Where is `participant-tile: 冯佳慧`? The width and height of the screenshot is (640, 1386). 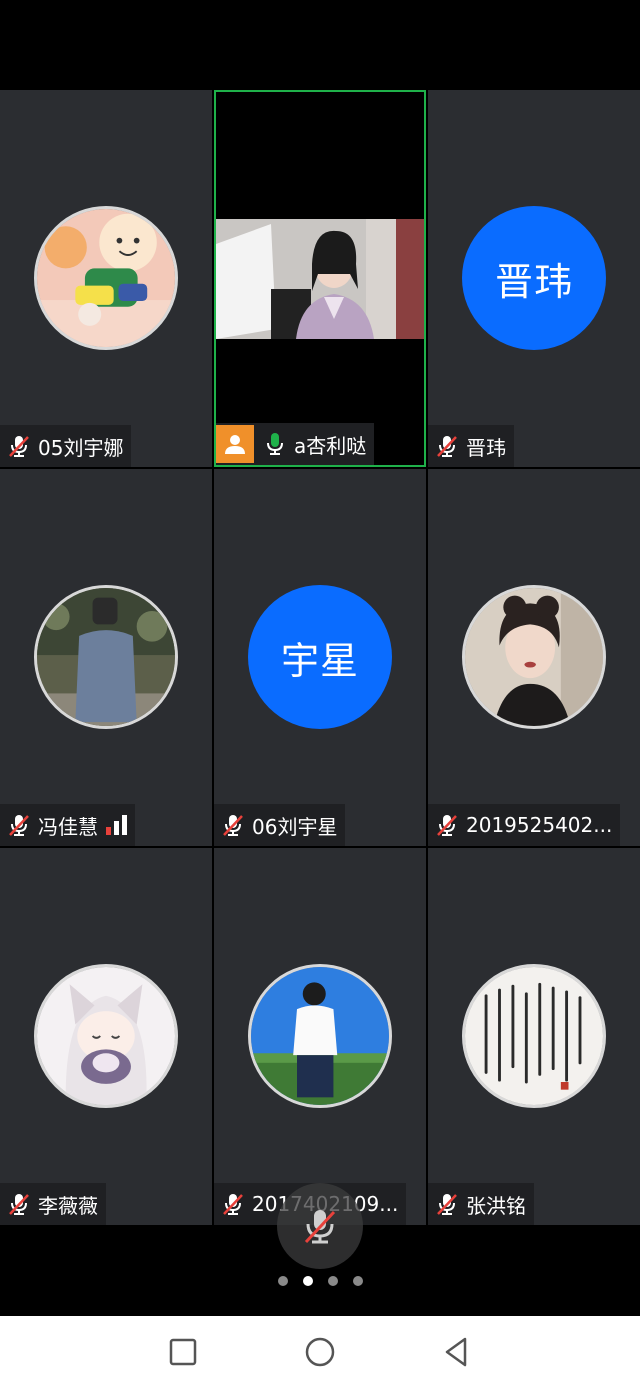
participant-tile: 冯佳慧 is located at coordinates (106, 657).